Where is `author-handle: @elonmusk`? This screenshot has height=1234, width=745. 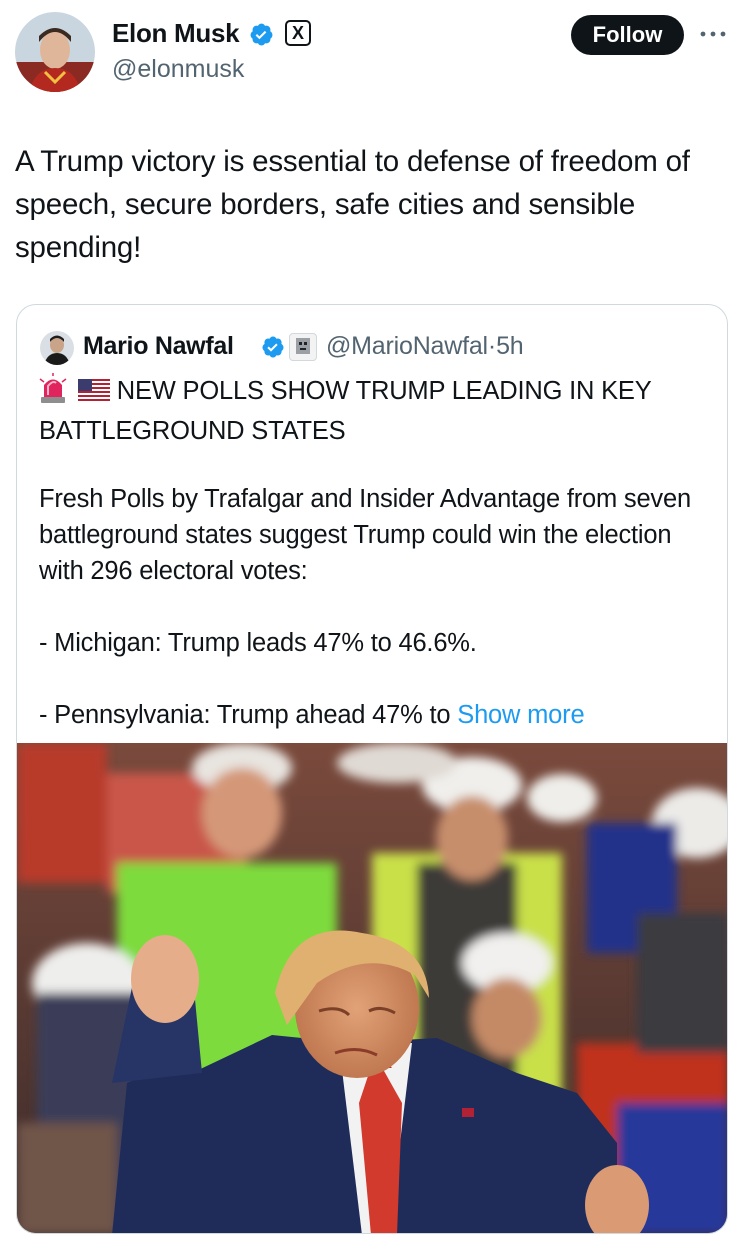 author-handle: @elonmusk is located at coordinates (178, 69).